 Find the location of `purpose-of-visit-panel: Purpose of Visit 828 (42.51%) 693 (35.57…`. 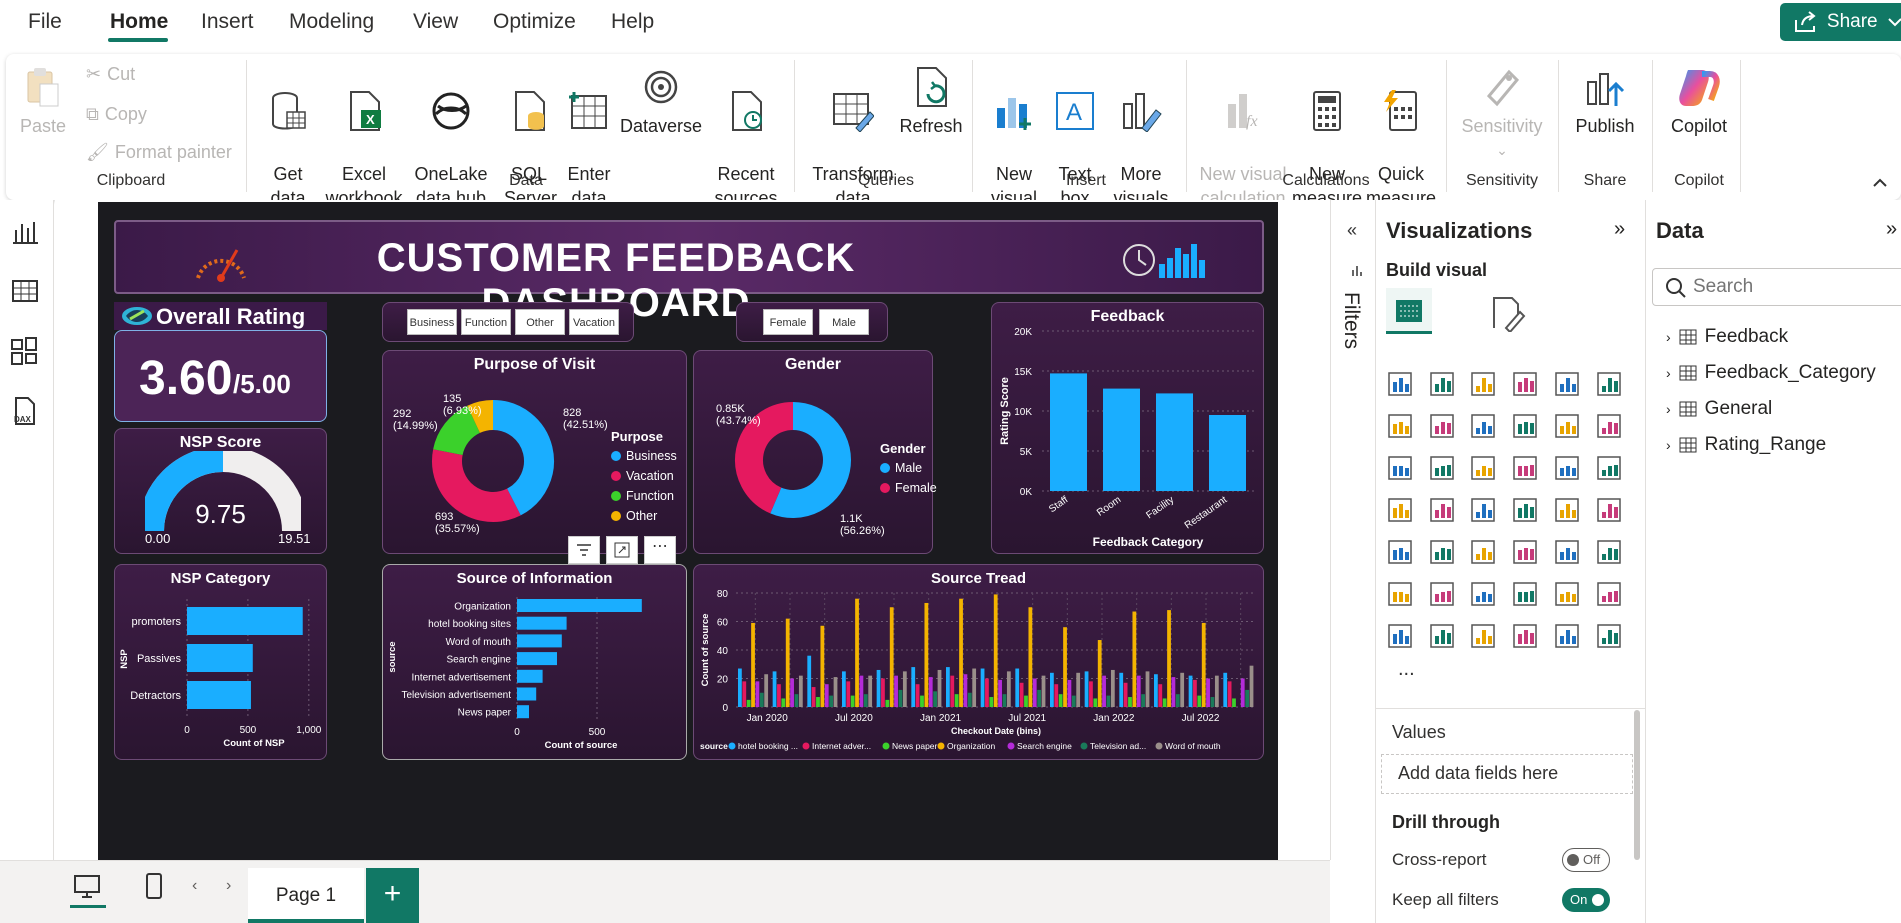

purpose-of-visit-panel: Purpose of Visit 828 (42.51%) 693 (35.57… is located at coordinates (534, 452).